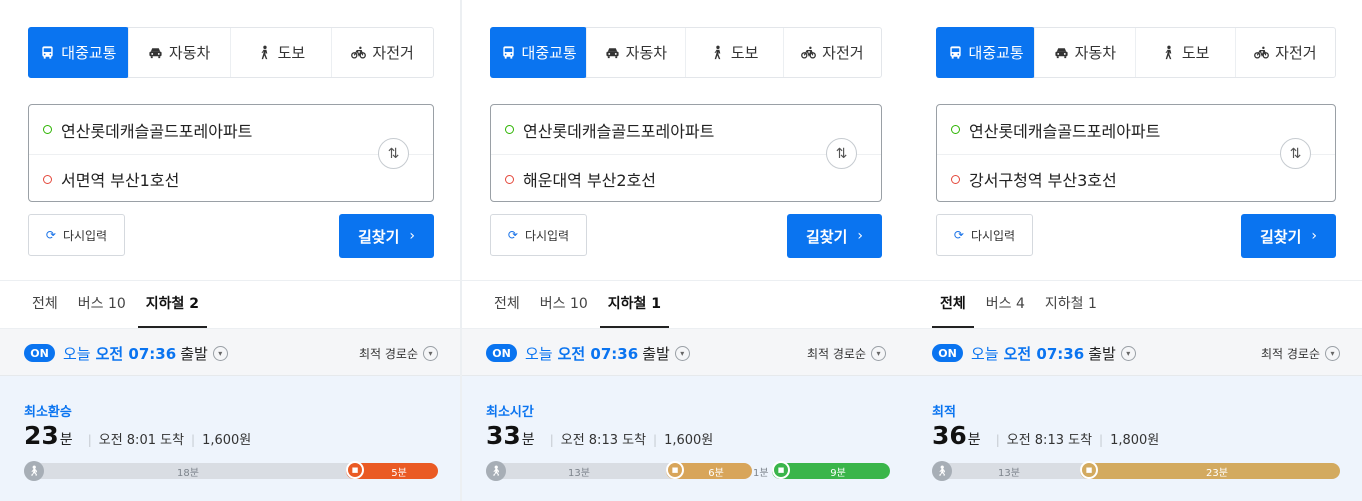 This screenshot has height=501, width=1362. What do you see at coordinates (1005, 310) in the screenshot?
I see `tab-bus: 버스 4` at bounding box center [1005, 310].